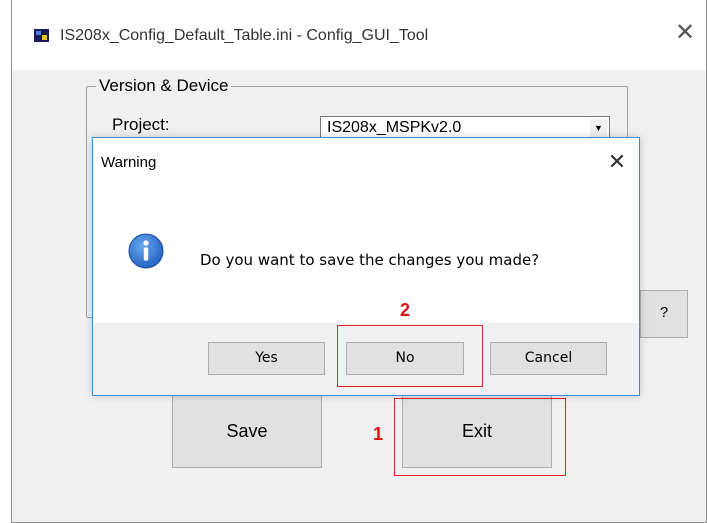  What do you see at coordinates (266, 358) in the screenshot?
I see `yes-button: Yes` at bounding box center [266, 358].